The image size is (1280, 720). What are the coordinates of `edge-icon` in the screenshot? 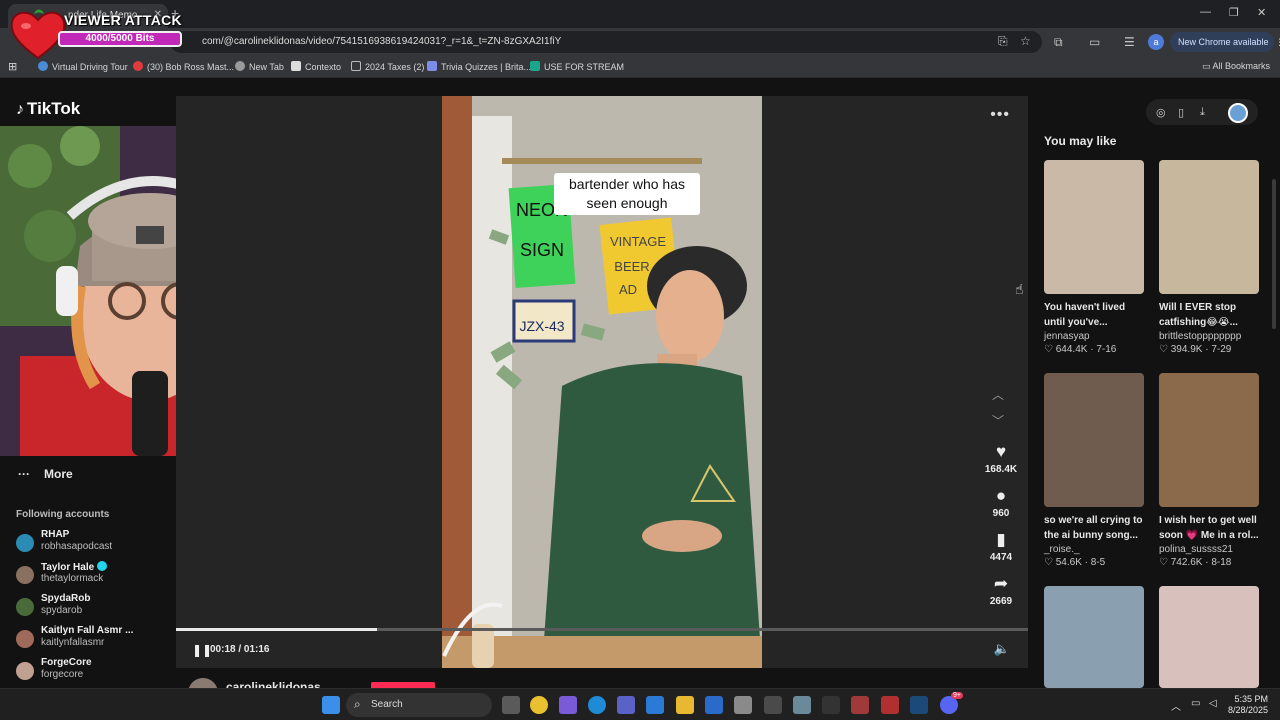 It's located at (597, 705).